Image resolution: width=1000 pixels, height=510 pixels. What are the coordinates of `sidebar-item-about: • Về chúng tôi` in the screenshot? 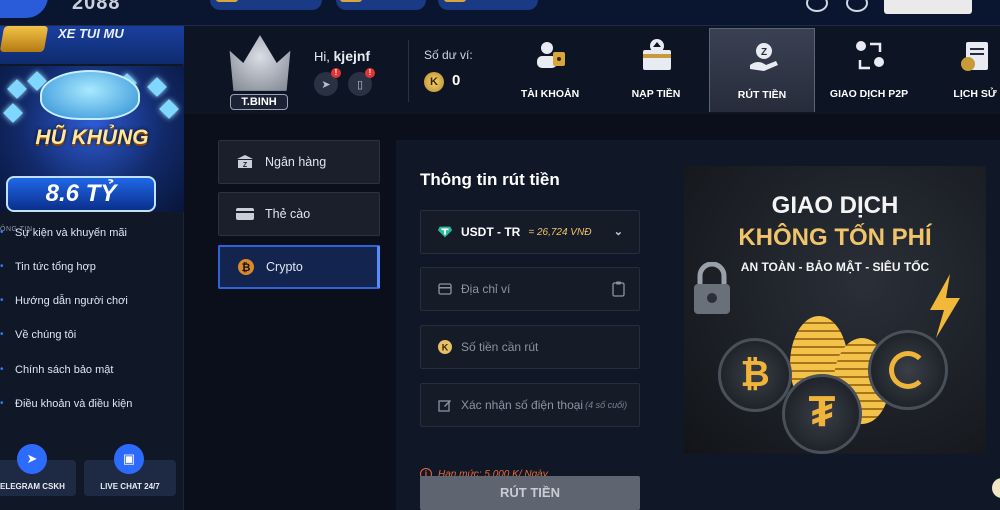 It's located at (38, 335).